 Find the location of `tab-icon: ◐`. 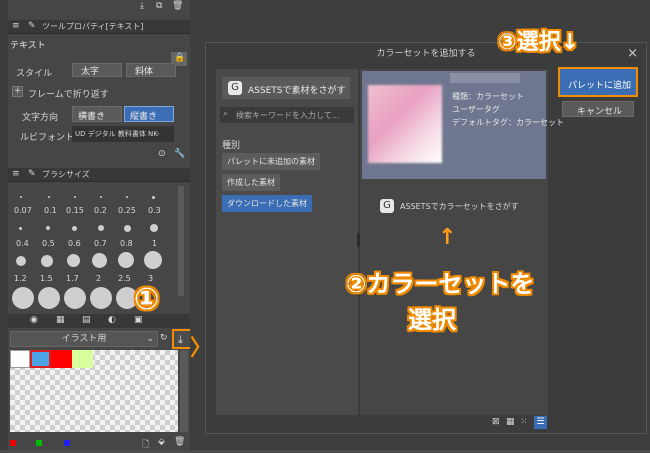

tab-icon: ◐ is located at coordinates (112, 320).